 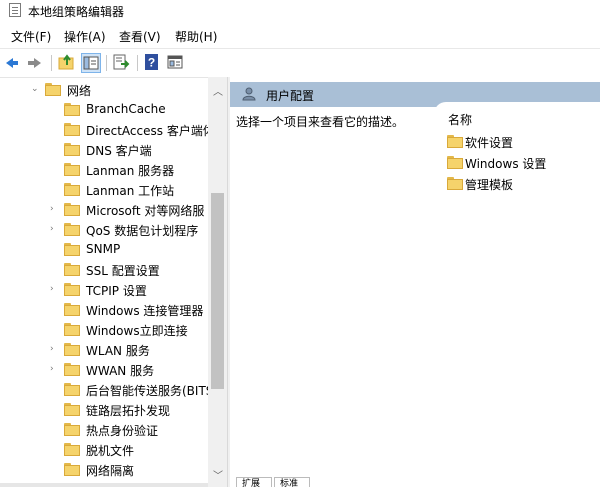 I want to click on tree-item: Windows立即连接, so click(x=104, y=330).